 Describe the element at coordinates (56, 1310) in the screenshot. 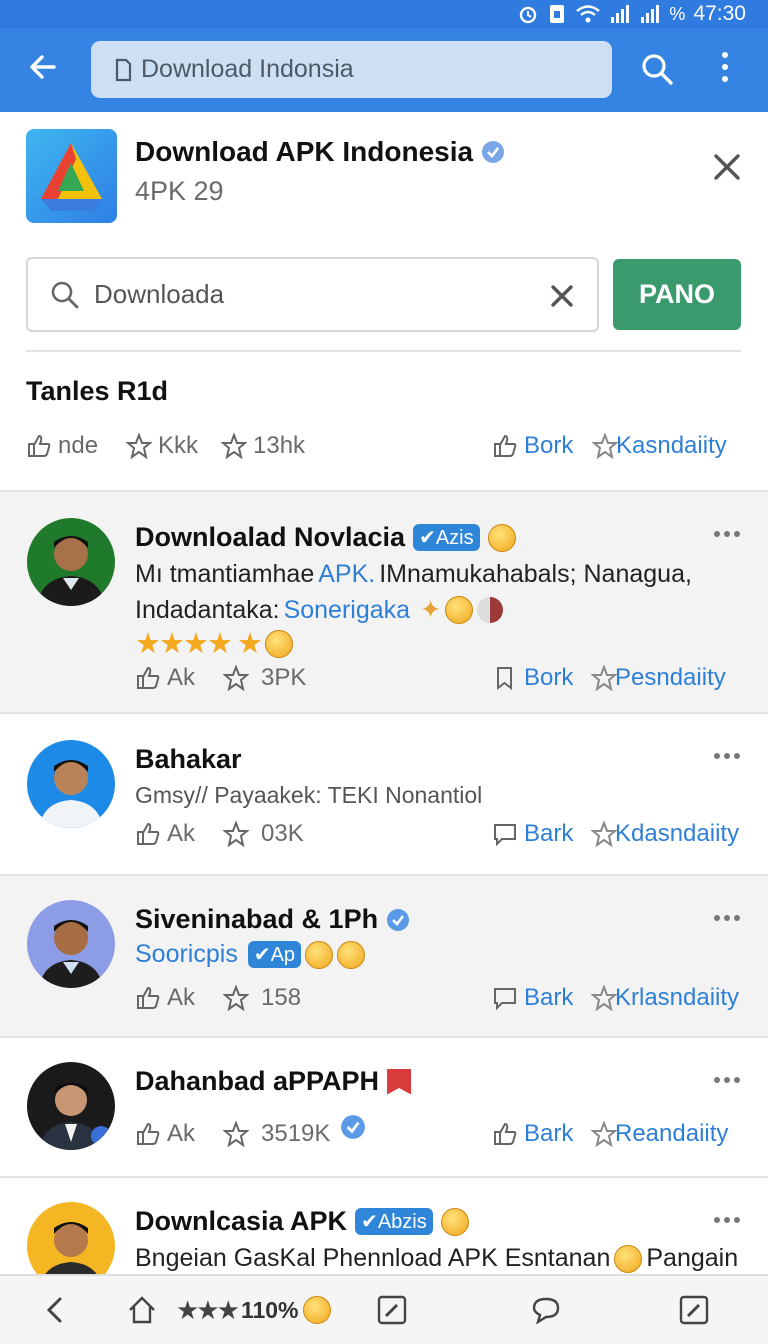

I see `back-button` at that location.